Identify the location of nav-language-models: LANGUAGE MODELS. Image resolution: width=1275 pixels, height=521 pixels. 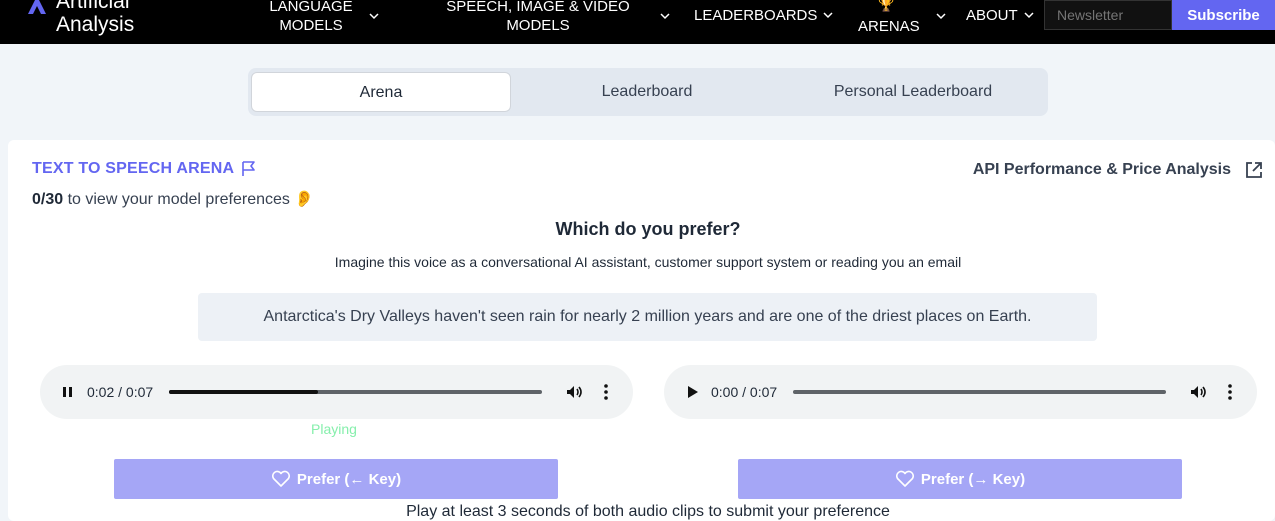
(322, 19).